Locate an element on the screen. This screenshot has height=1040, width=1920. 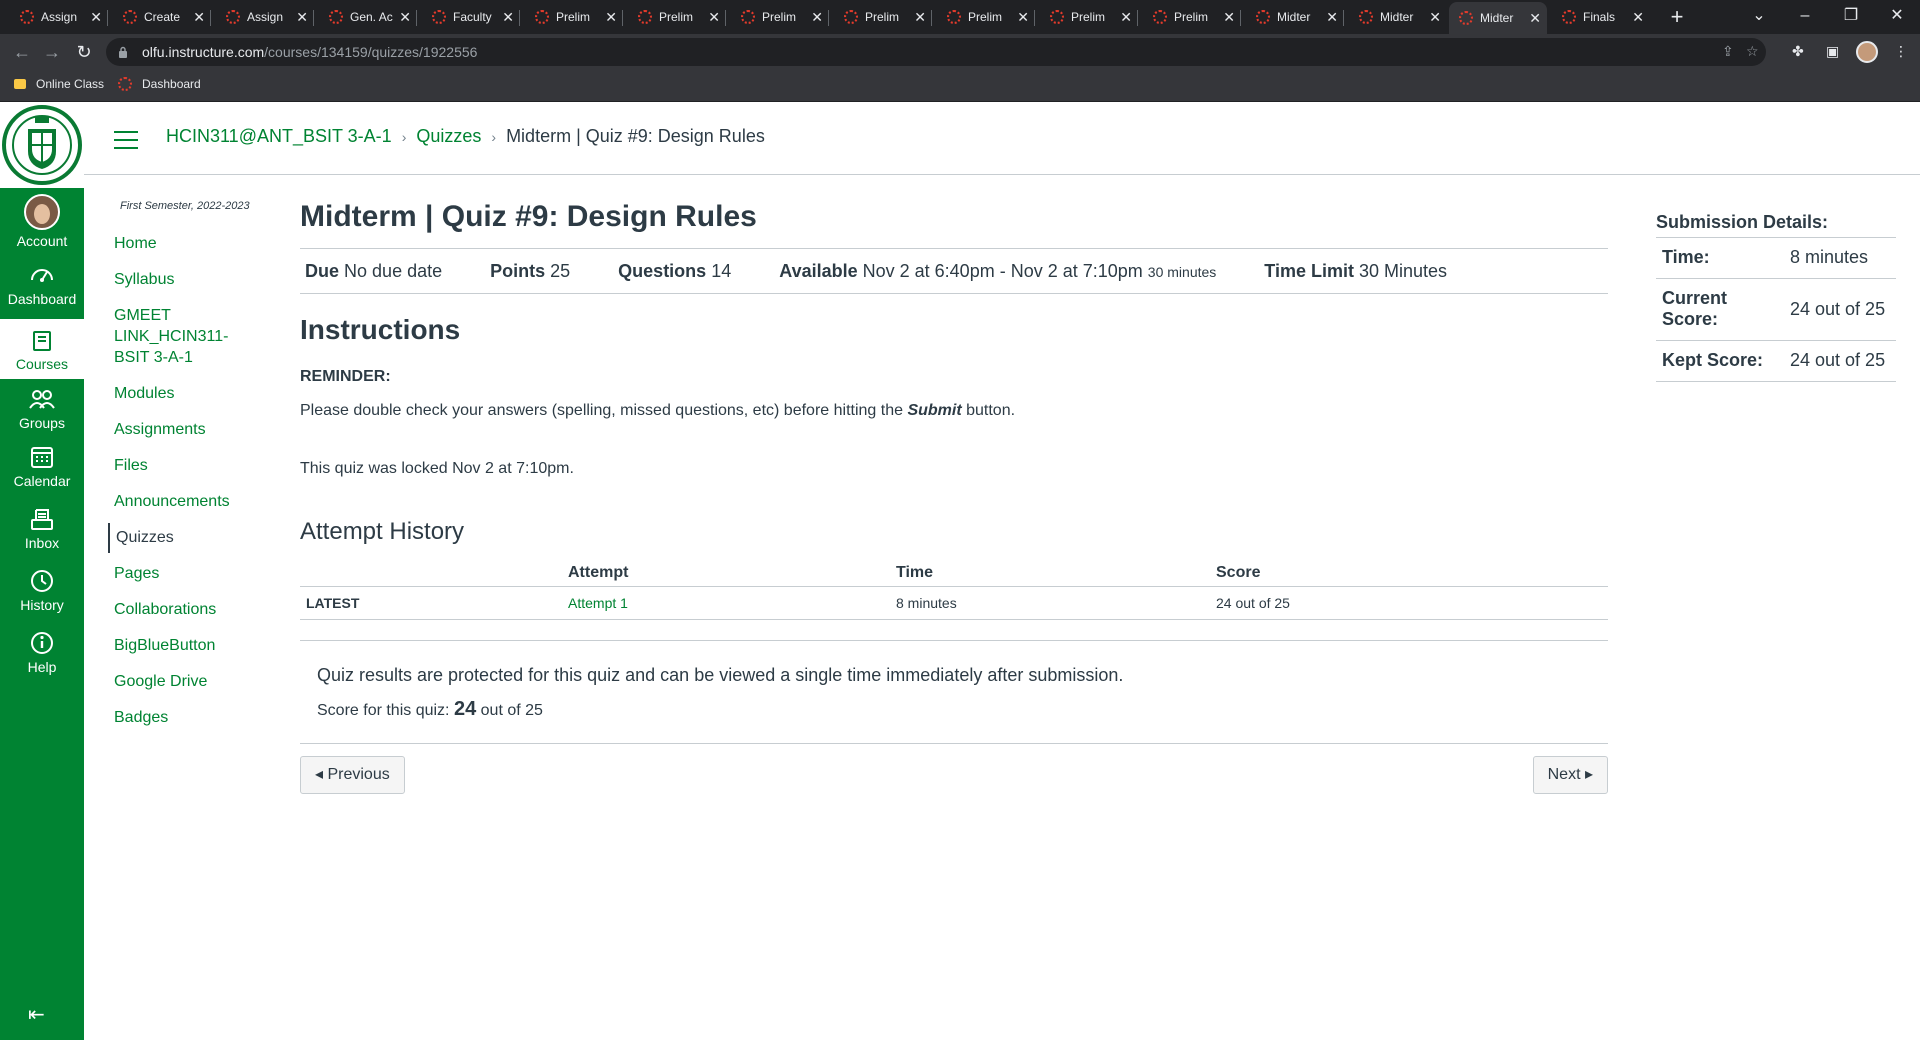
meta-label: Available is located at coordinates (818, 270).